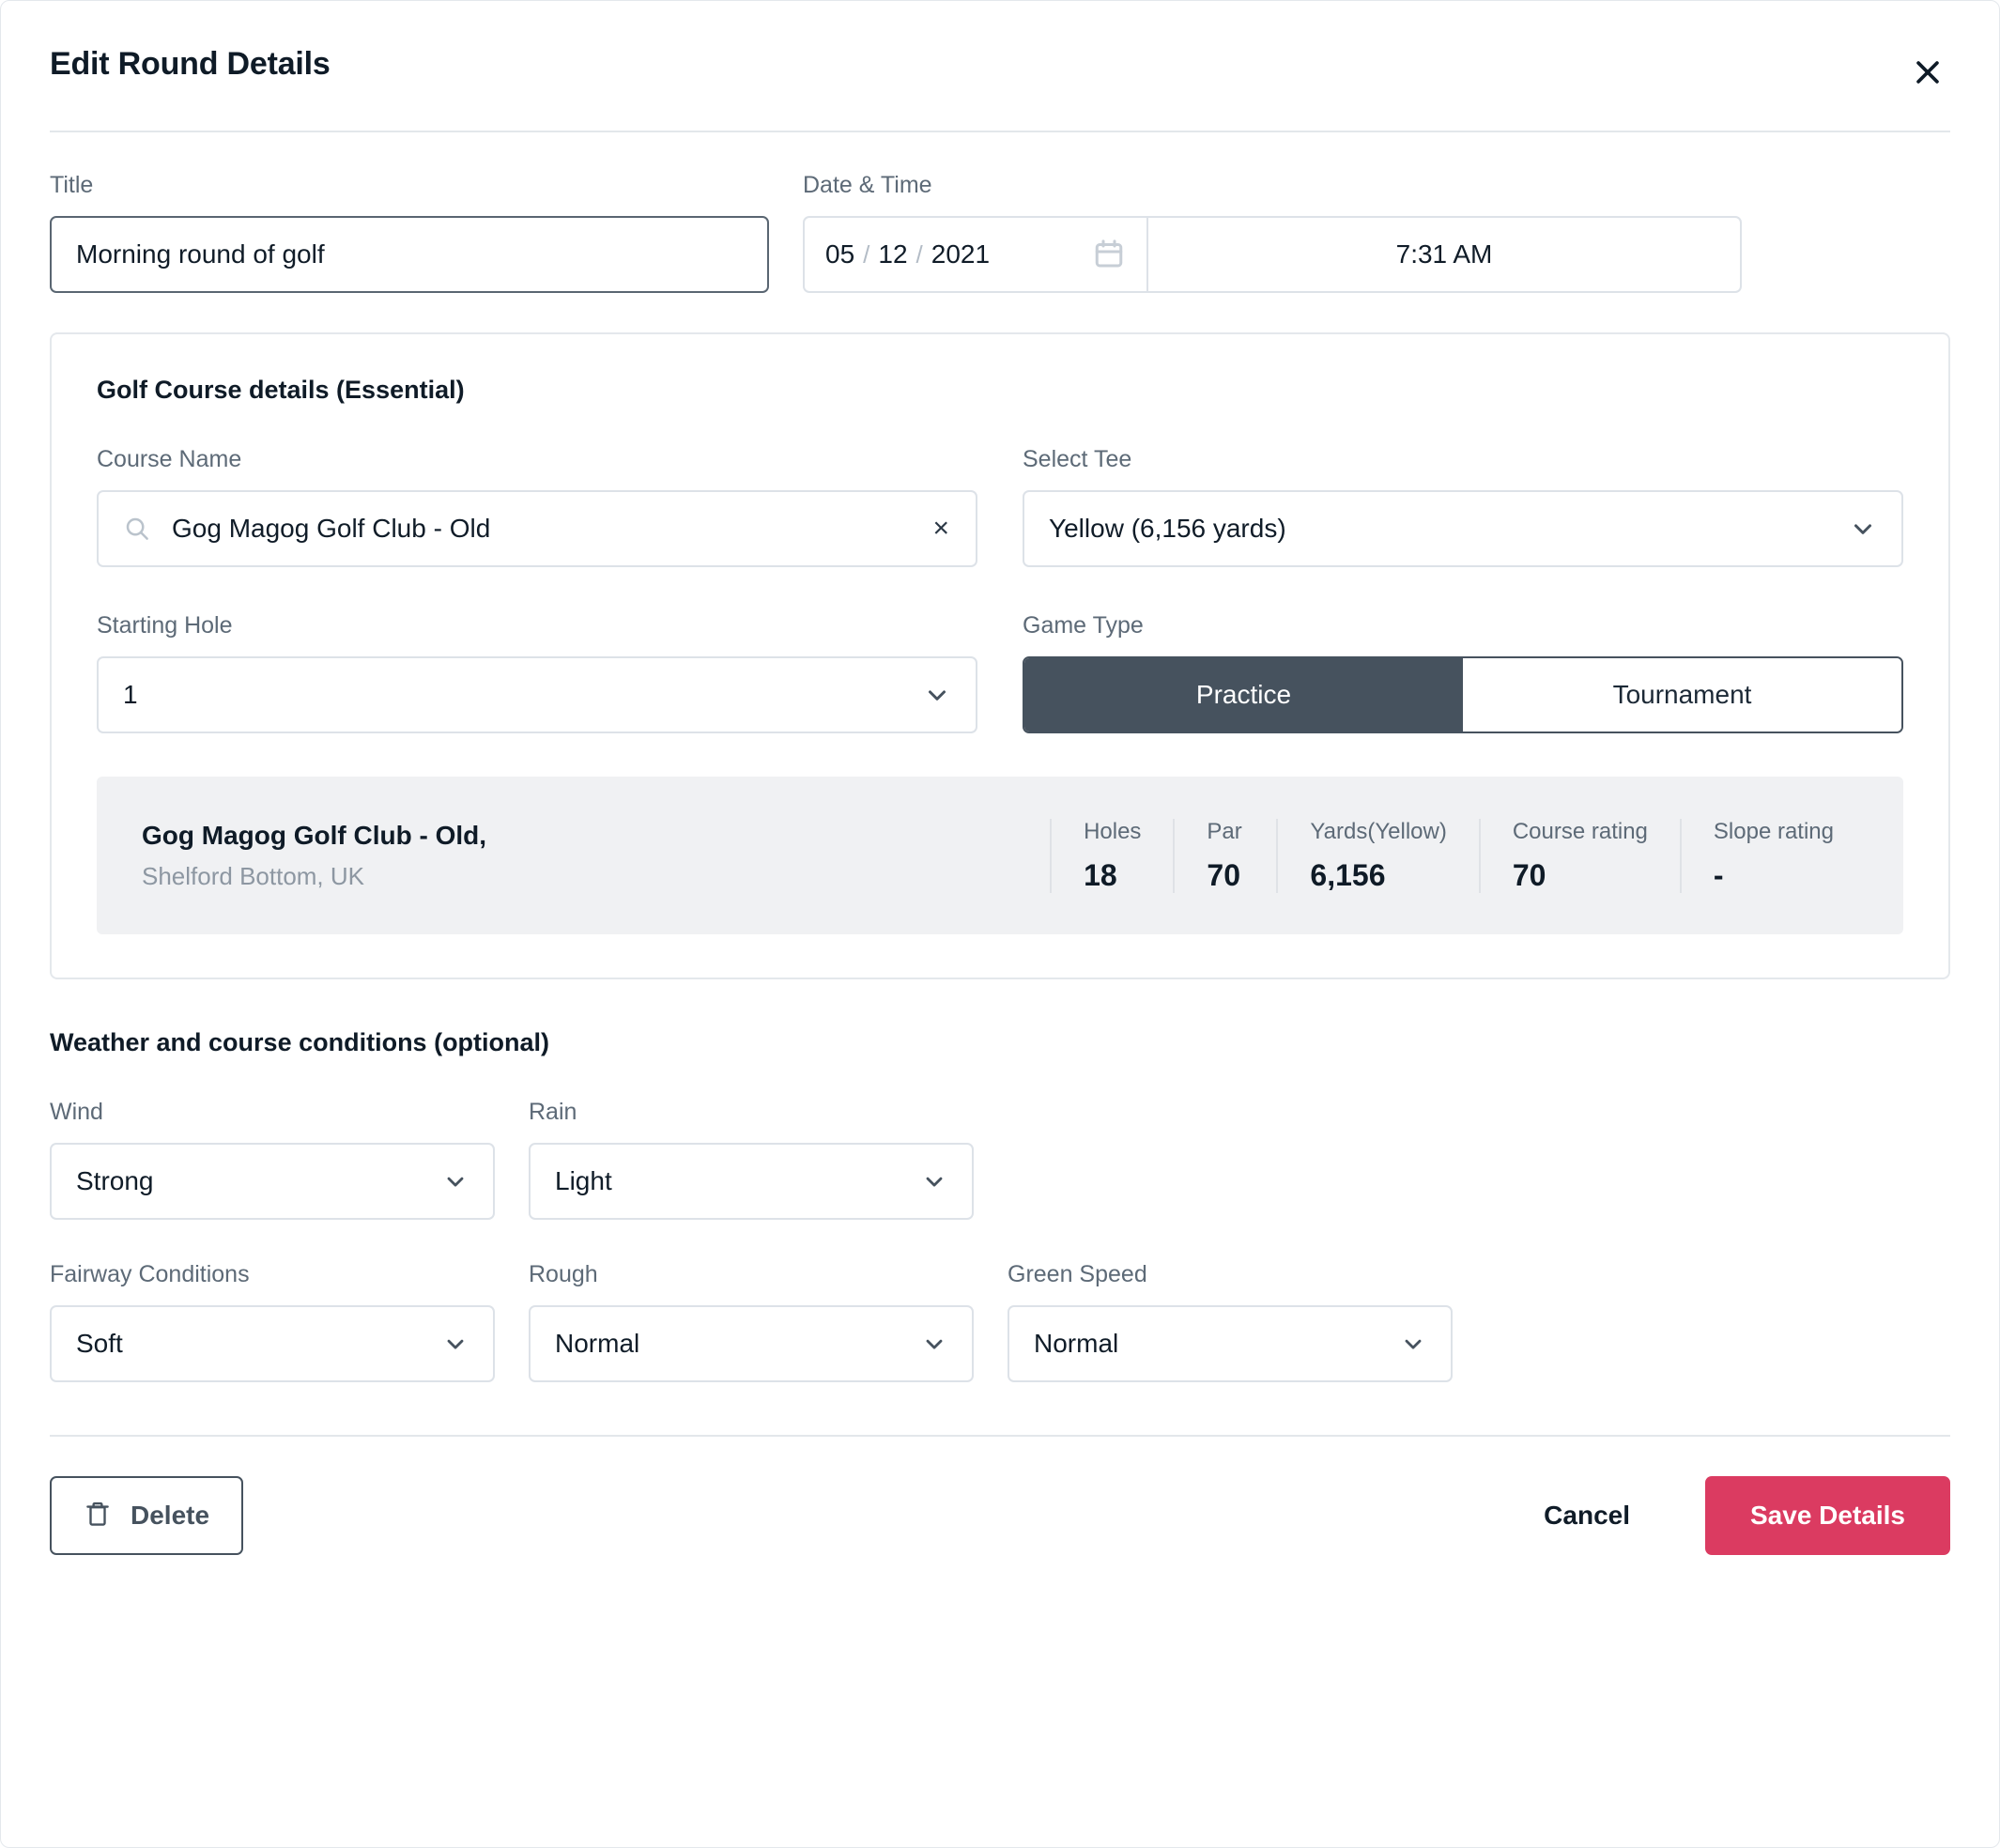 The height and width of the screenshot is (1848, 2000). Describe the element at coordinates (1076, 1343) in the screenshot. I see `green-speed-value: Normal` at that location.